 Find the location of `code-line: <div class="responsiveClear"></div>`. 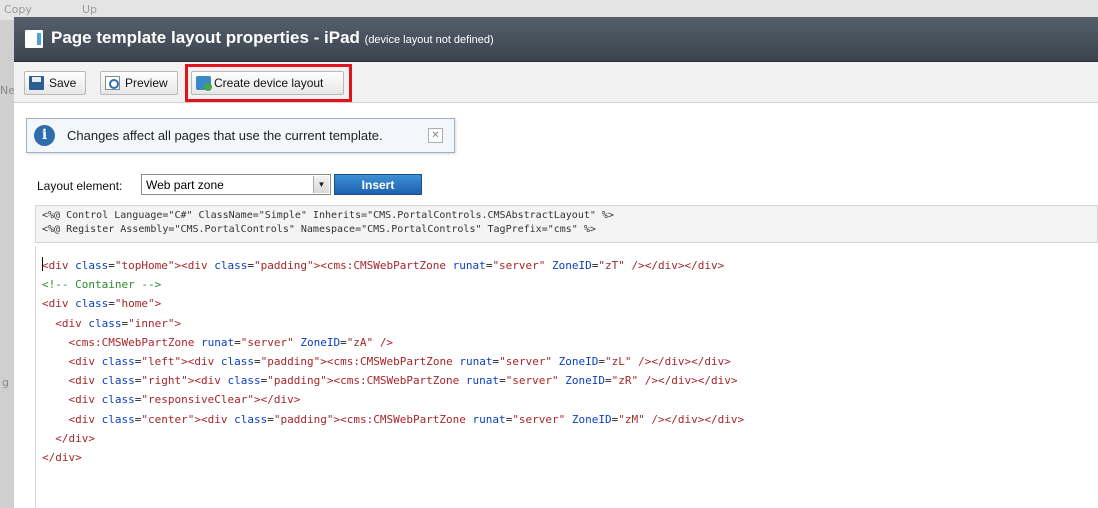

code-line: <div class="responsiveClear"></div> is located at coordinates (184, 400).